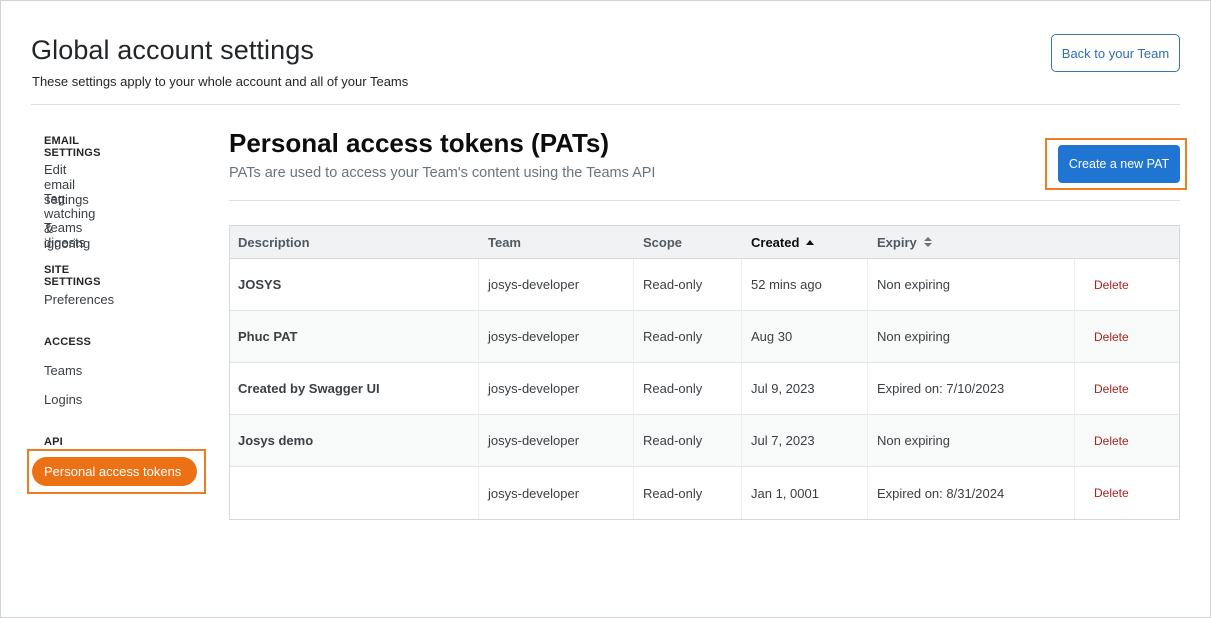 This screenshot has width=1211, height=618. What do you see at coordinates (897, 242) in the screenshot?
I see `column-header-expiry-label: Expiry` at bounding box center [897, 242].